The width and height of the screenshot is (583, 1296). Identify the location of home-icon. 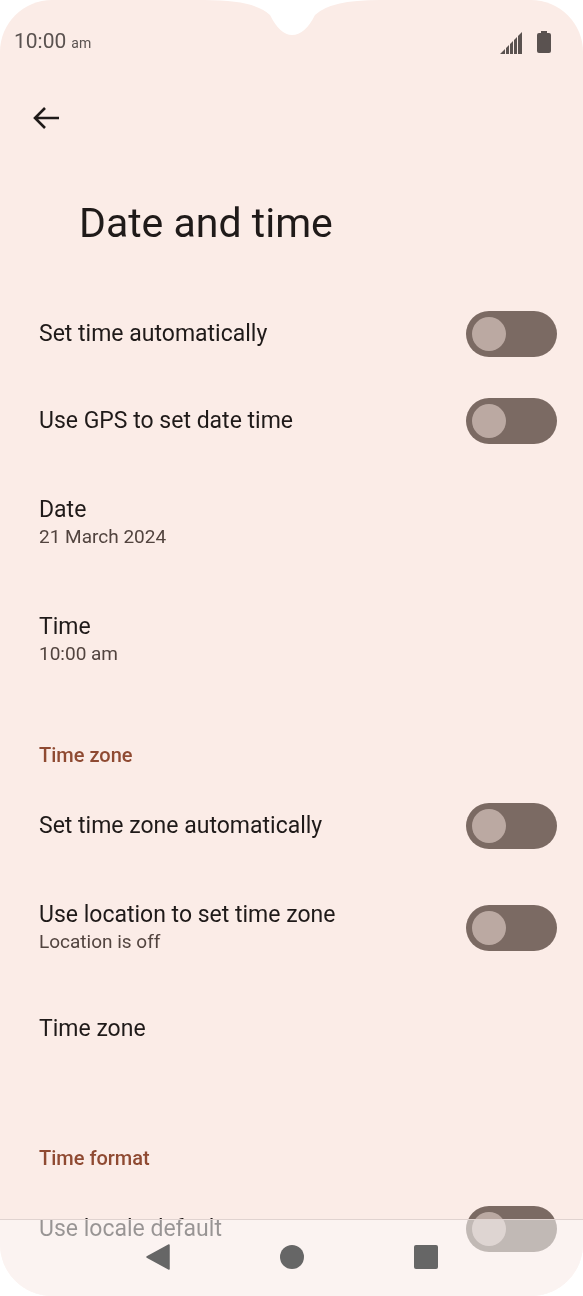
(291, 1257).